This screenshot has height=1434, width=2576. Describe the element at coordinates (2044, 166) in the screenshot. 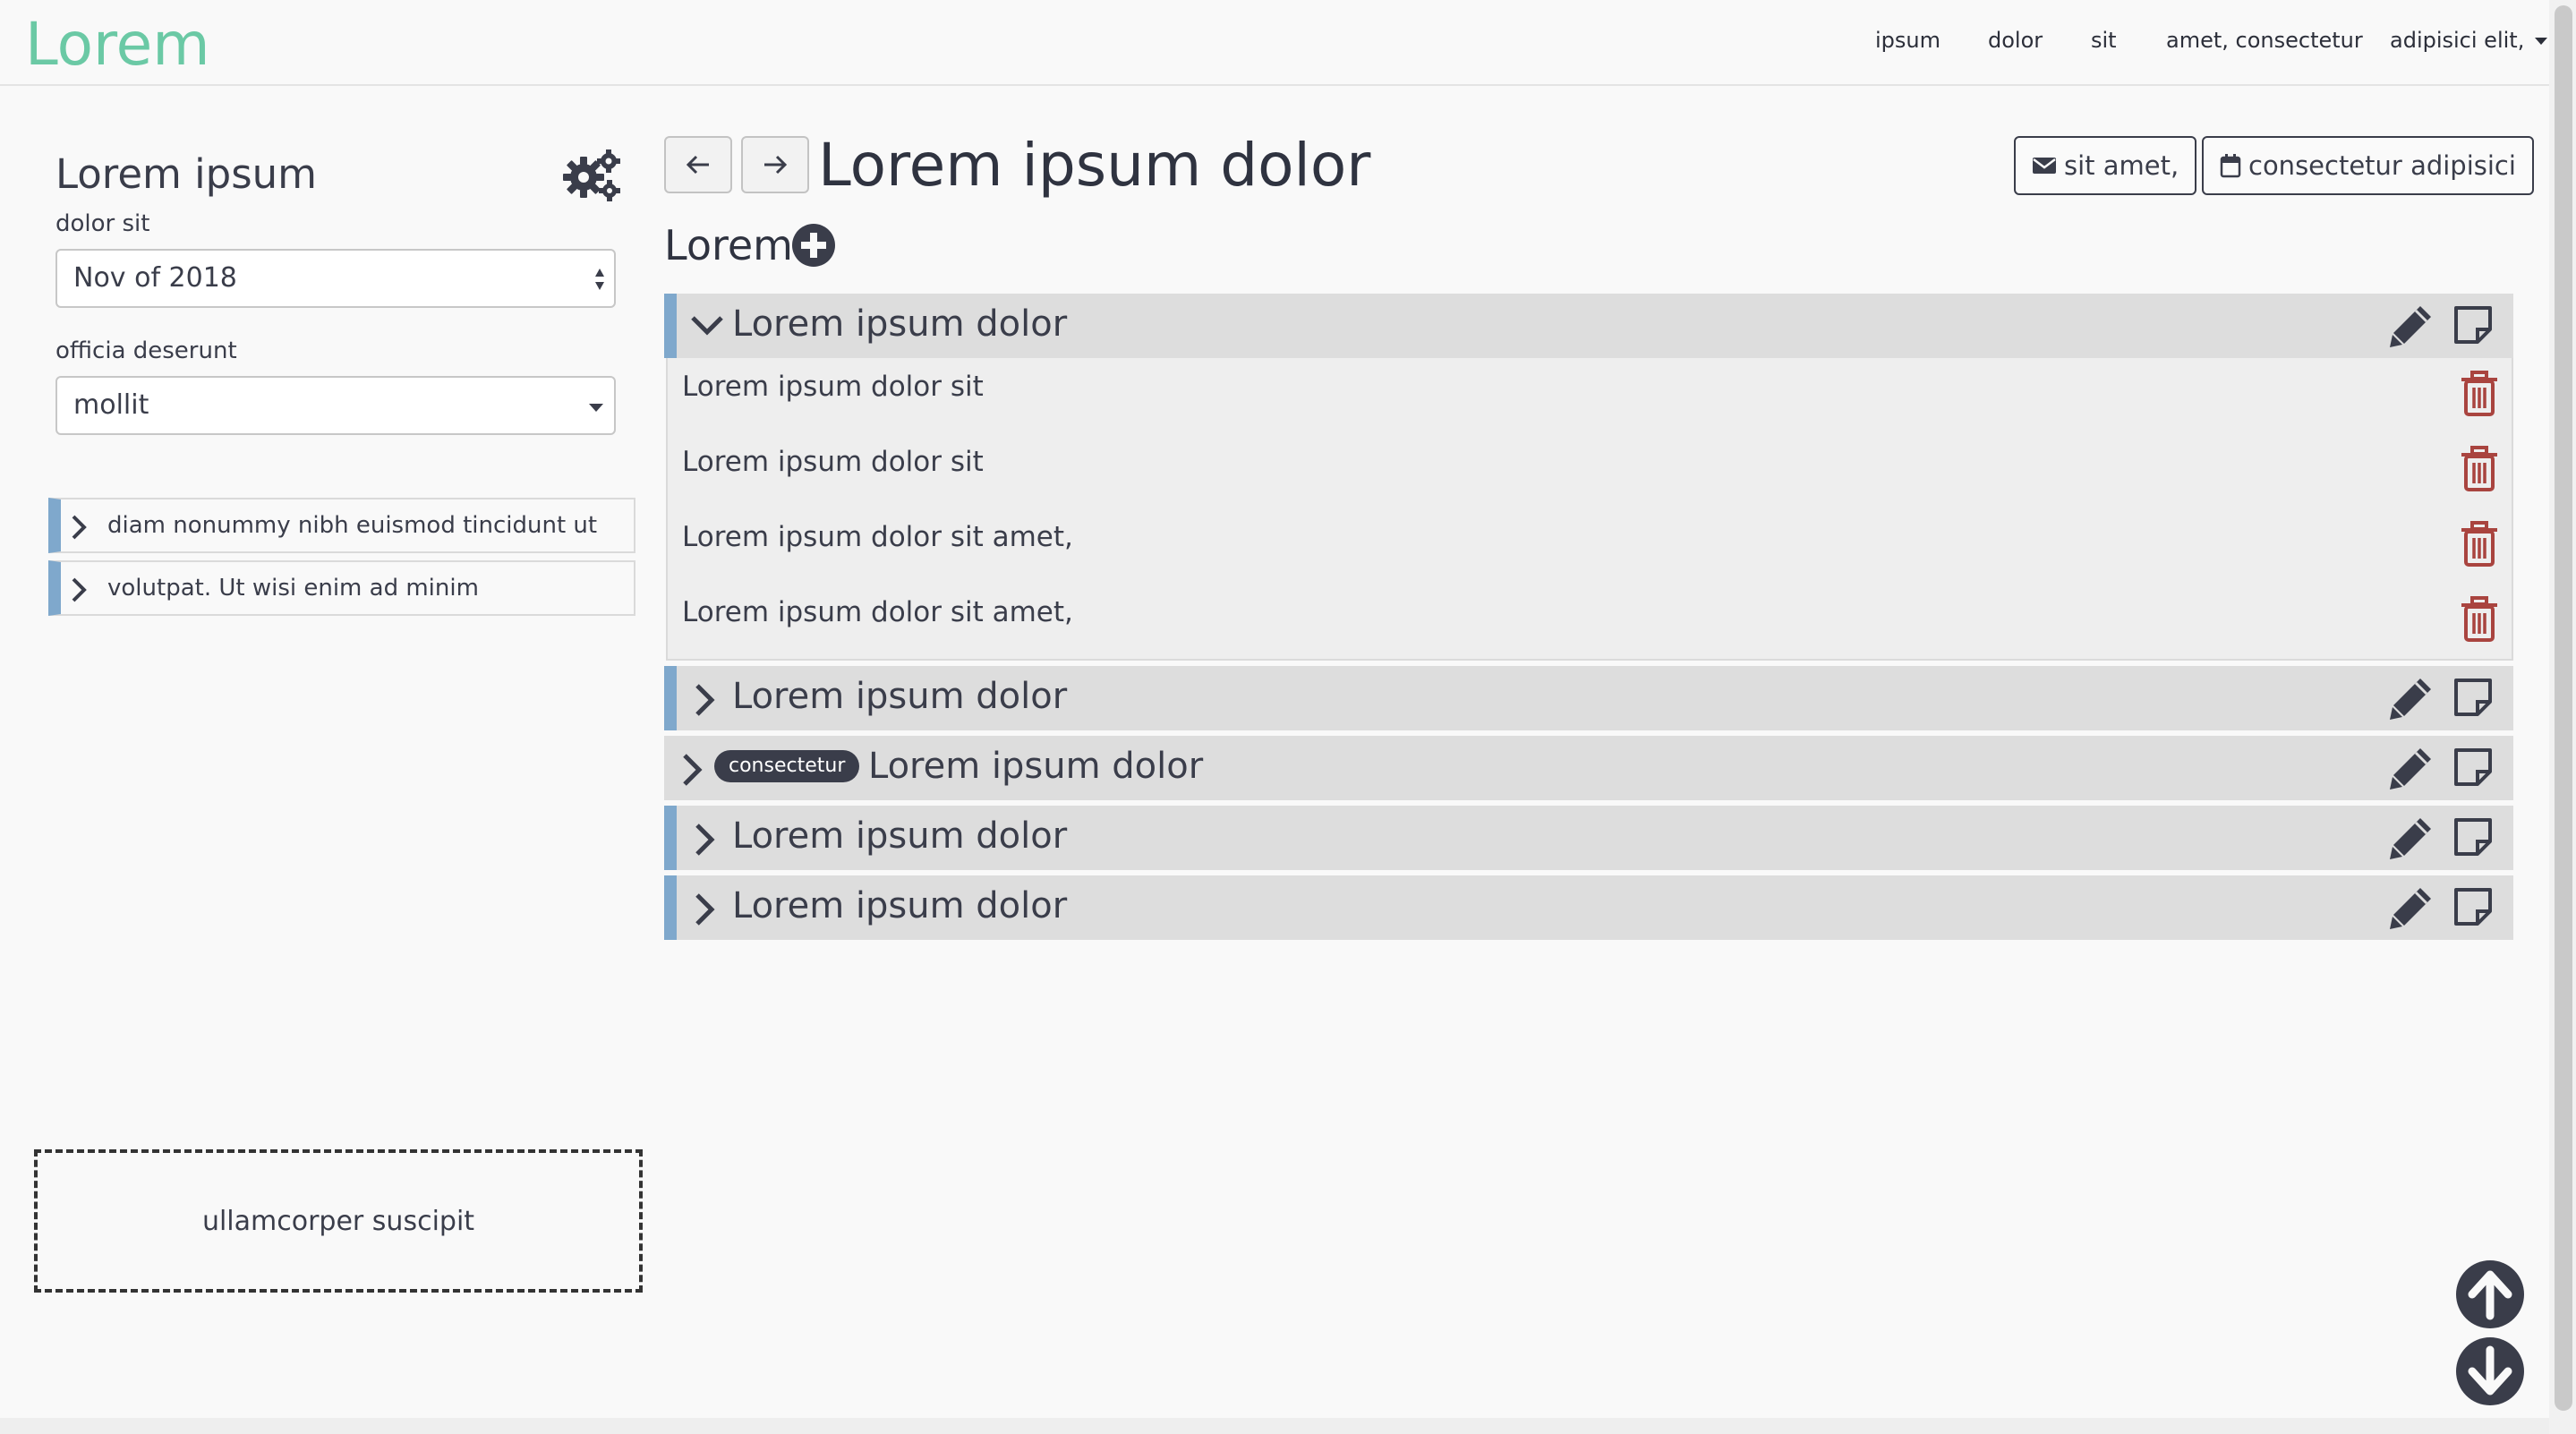

I see `envelope-icon` at that location.